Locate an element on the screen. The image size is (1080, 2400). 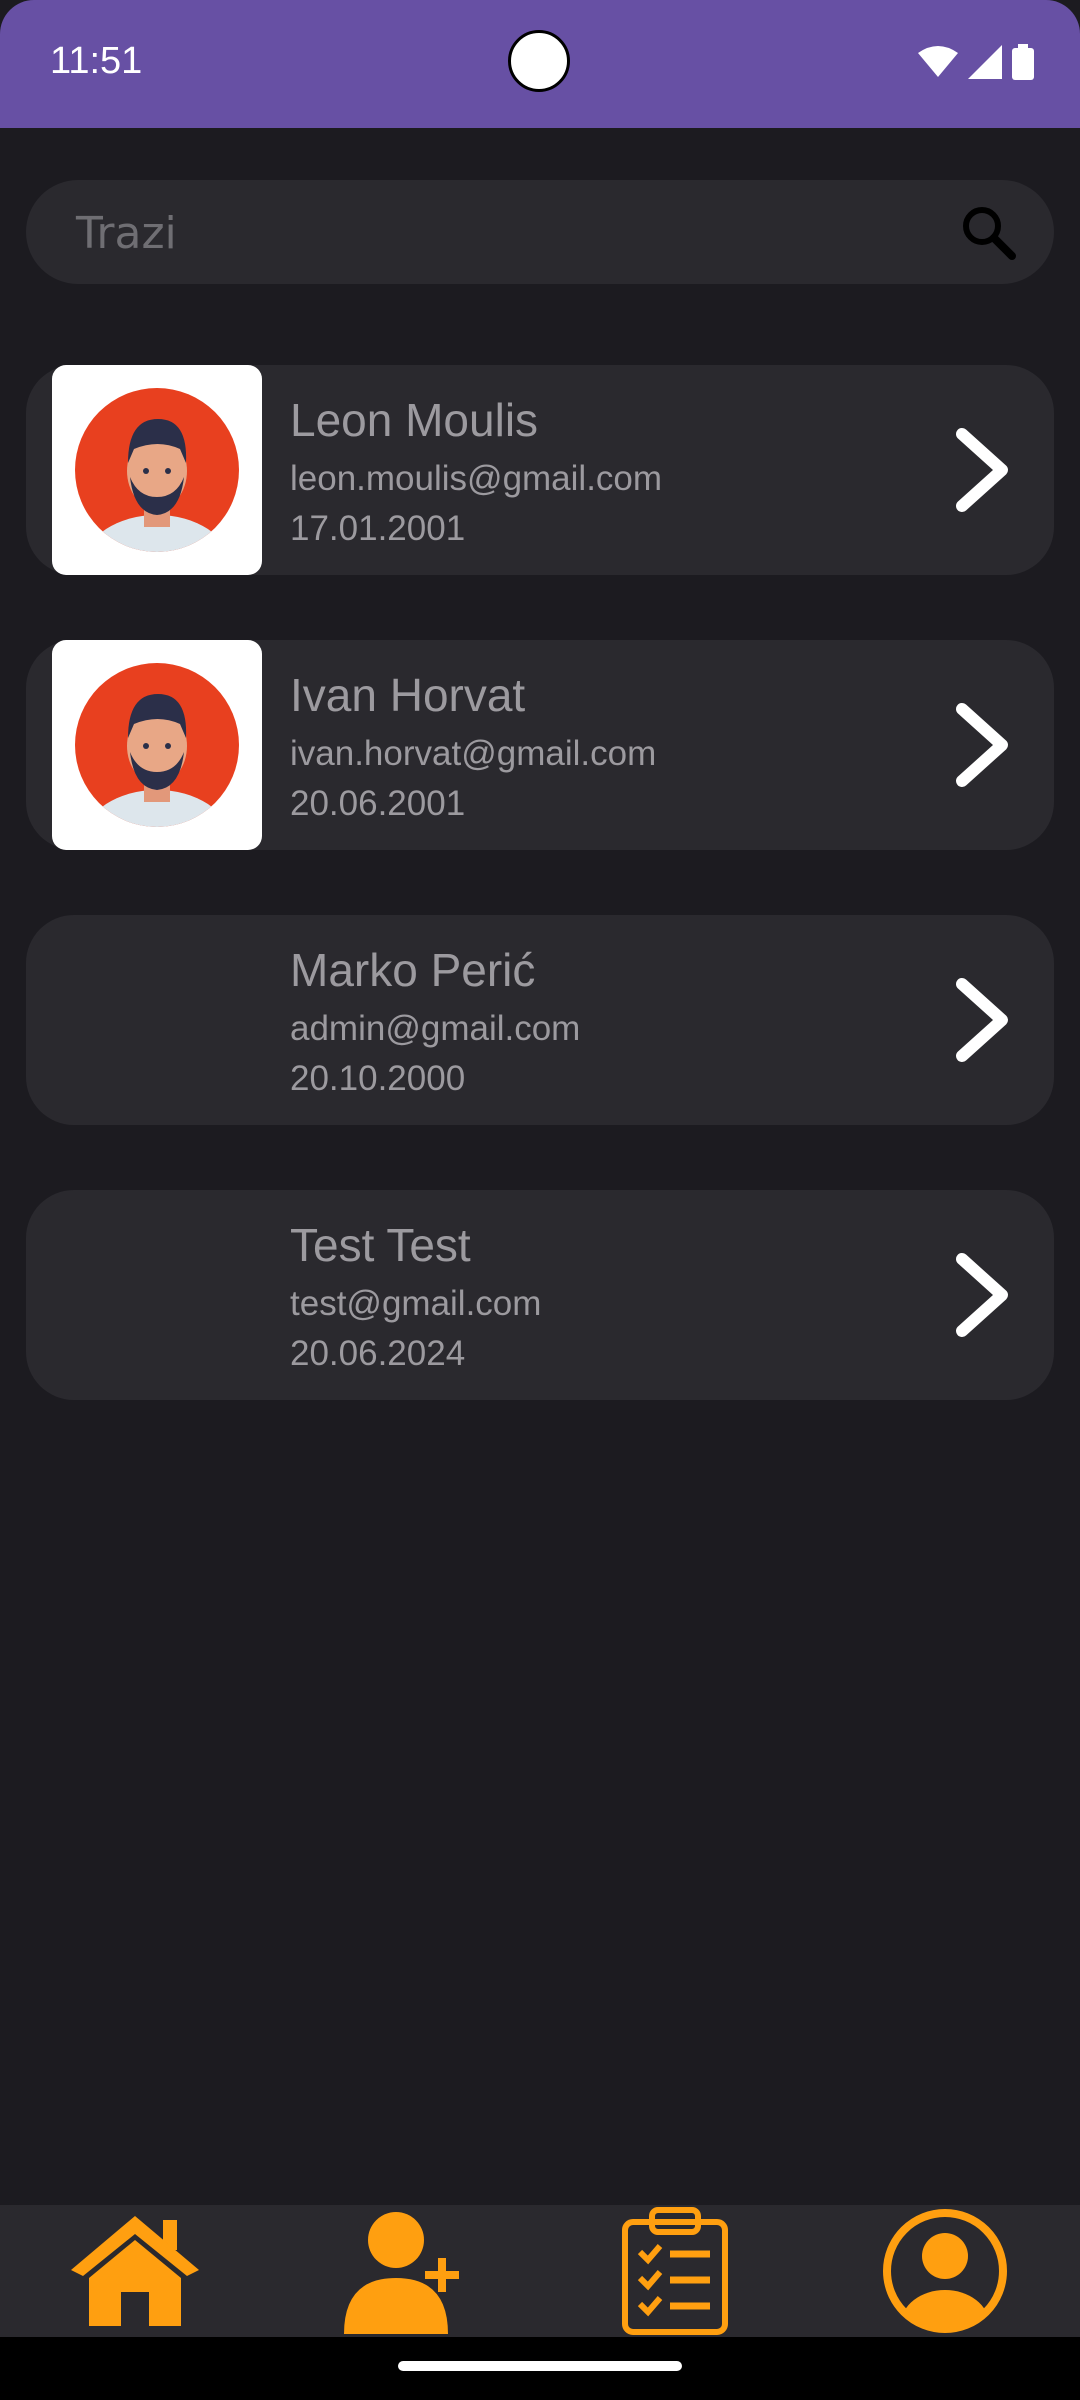
wifi-icon is located at coordinates (938, 61).